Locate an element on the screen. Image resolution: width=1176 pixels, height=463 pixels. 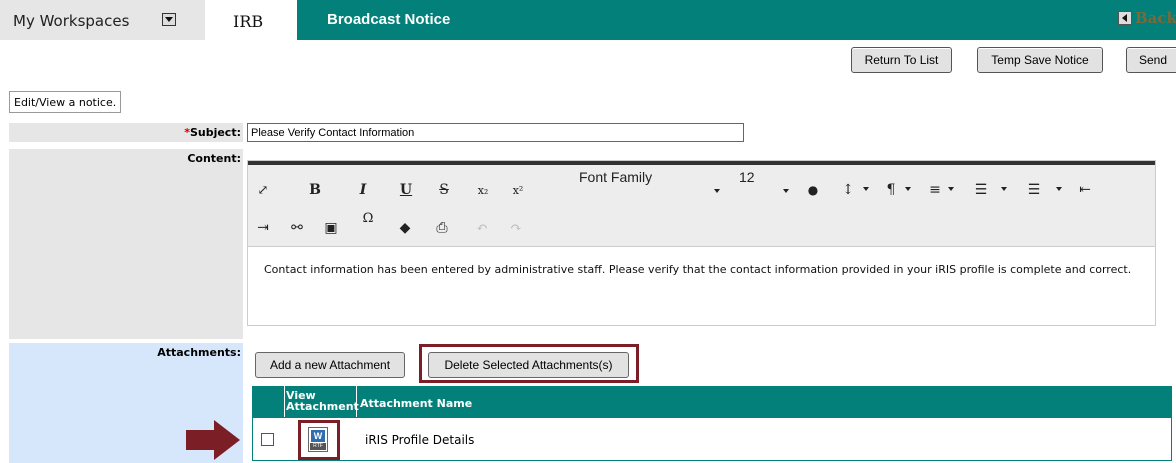
outdent-icon: ⇤ is located at coordinates (1085, 190).